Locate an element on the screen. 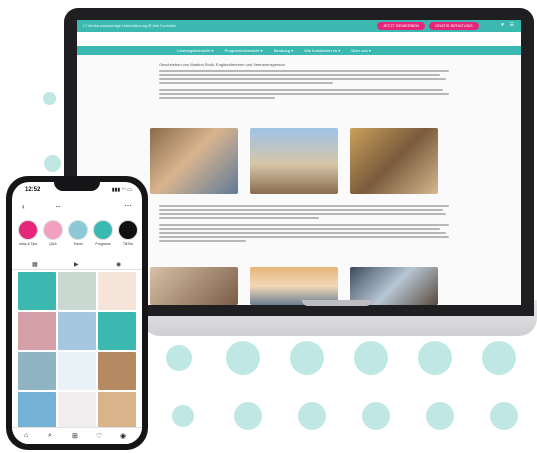 The image size is (537, 453). photo-group is located at coordinates (194, 286).